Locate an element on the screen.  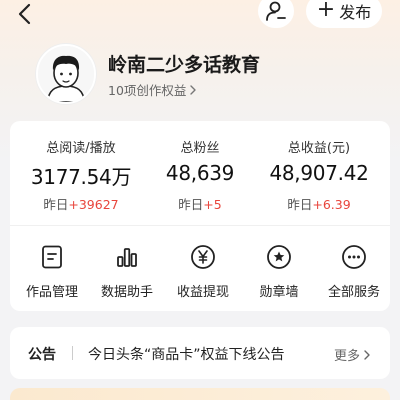
tool-income-withdraw: 收益提现 is located at coordinates (203, 271).